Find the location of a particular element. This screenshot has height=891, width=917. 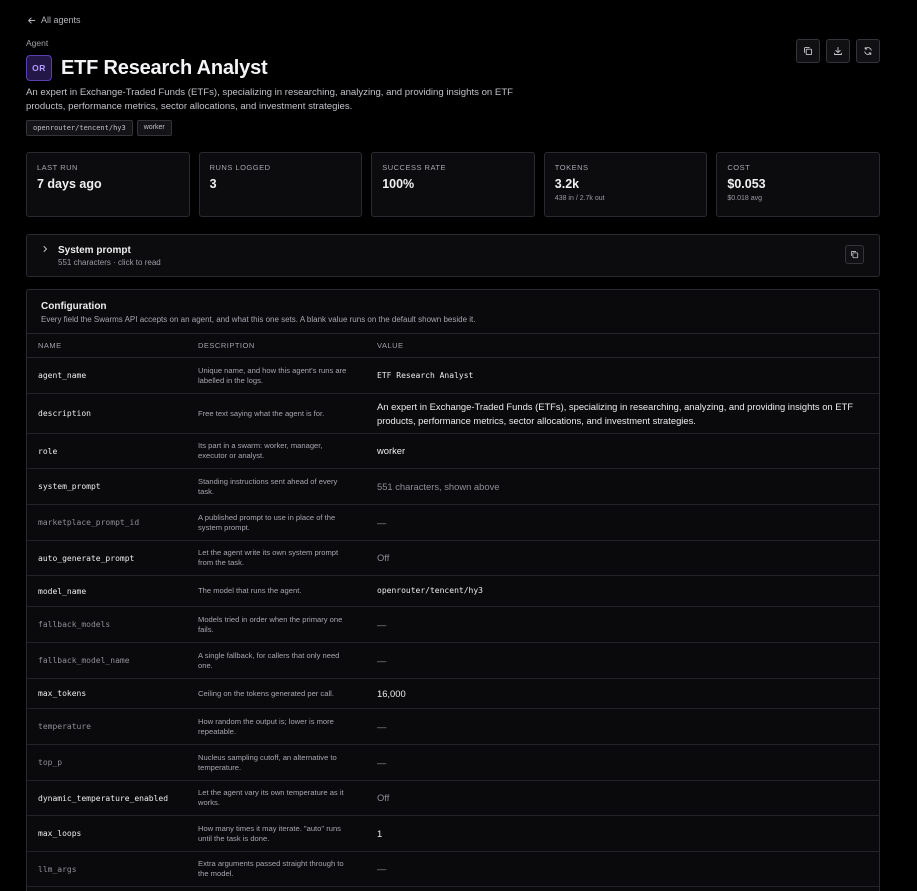

agent-tags: openrouter/tencent/hy3 worker is located at coordinates (99, 128).